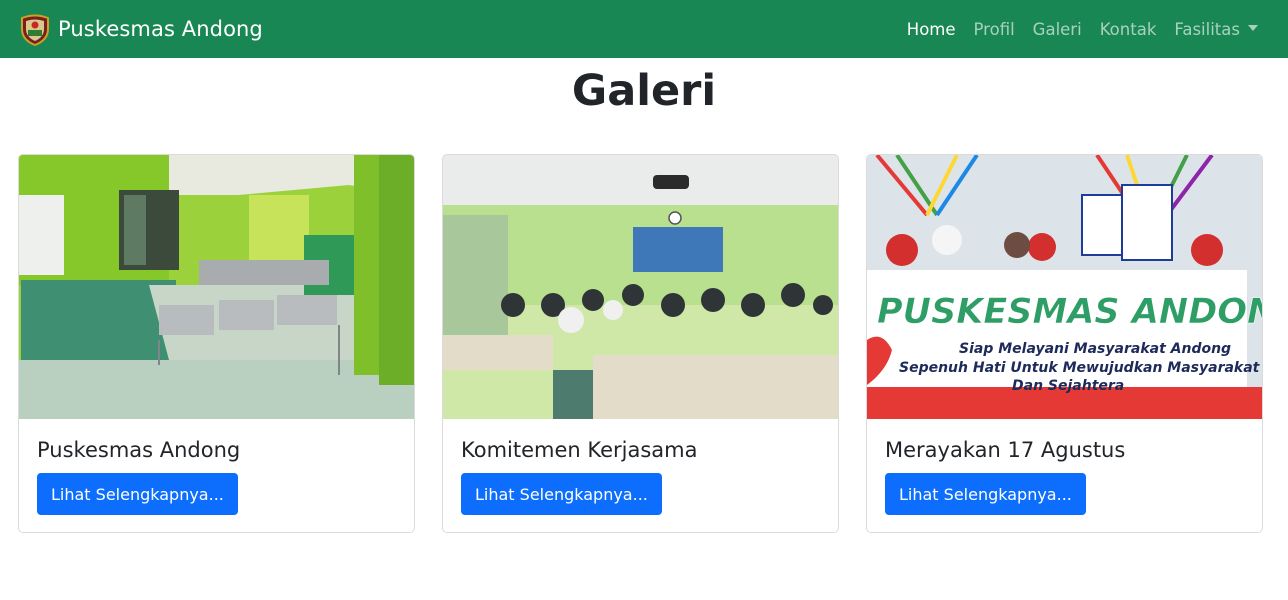  What do you see at coordinates (579, 450) in the screenshot?
I see `card-title: Komitemen Kerjasama` at bounding box center [579, 450].